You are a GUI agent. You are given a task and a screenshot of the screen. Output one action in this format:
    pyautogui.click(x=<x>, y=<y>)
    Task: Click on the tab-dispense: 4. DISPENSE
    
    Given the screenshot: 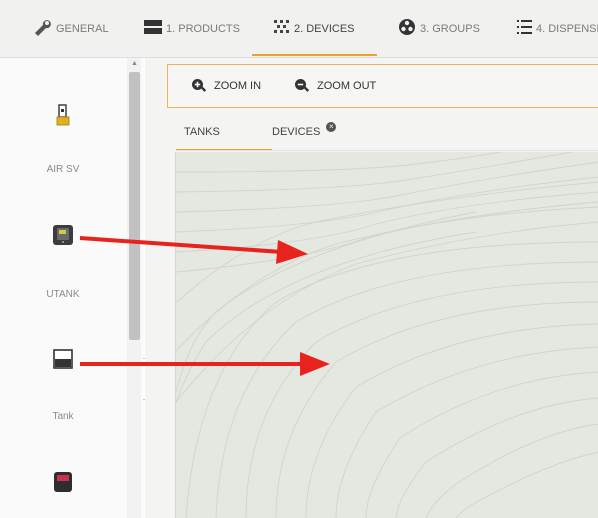 What is the action you would take?
    pyautogui.click(x=557, y=28)
    